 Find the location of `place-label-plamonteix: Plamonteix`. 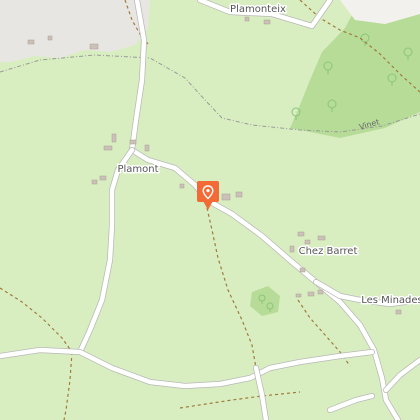

place-label-plamonteix: Plamonteix is located at coordinates (258, 9).